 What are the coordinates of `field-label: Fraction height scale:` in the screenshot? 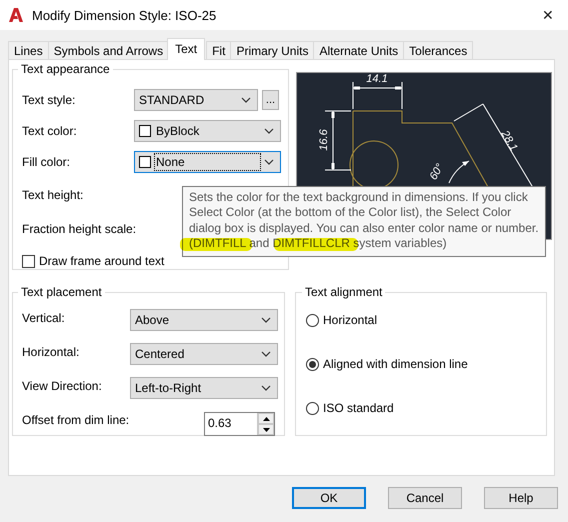 It's located at (78, 229).